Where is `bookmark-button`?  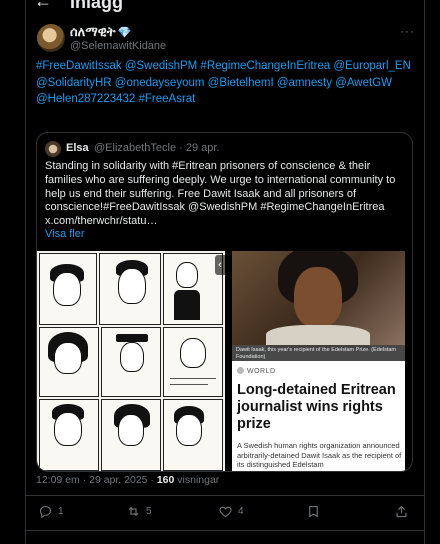
bookmark-button is located at coordinates (313, 511).